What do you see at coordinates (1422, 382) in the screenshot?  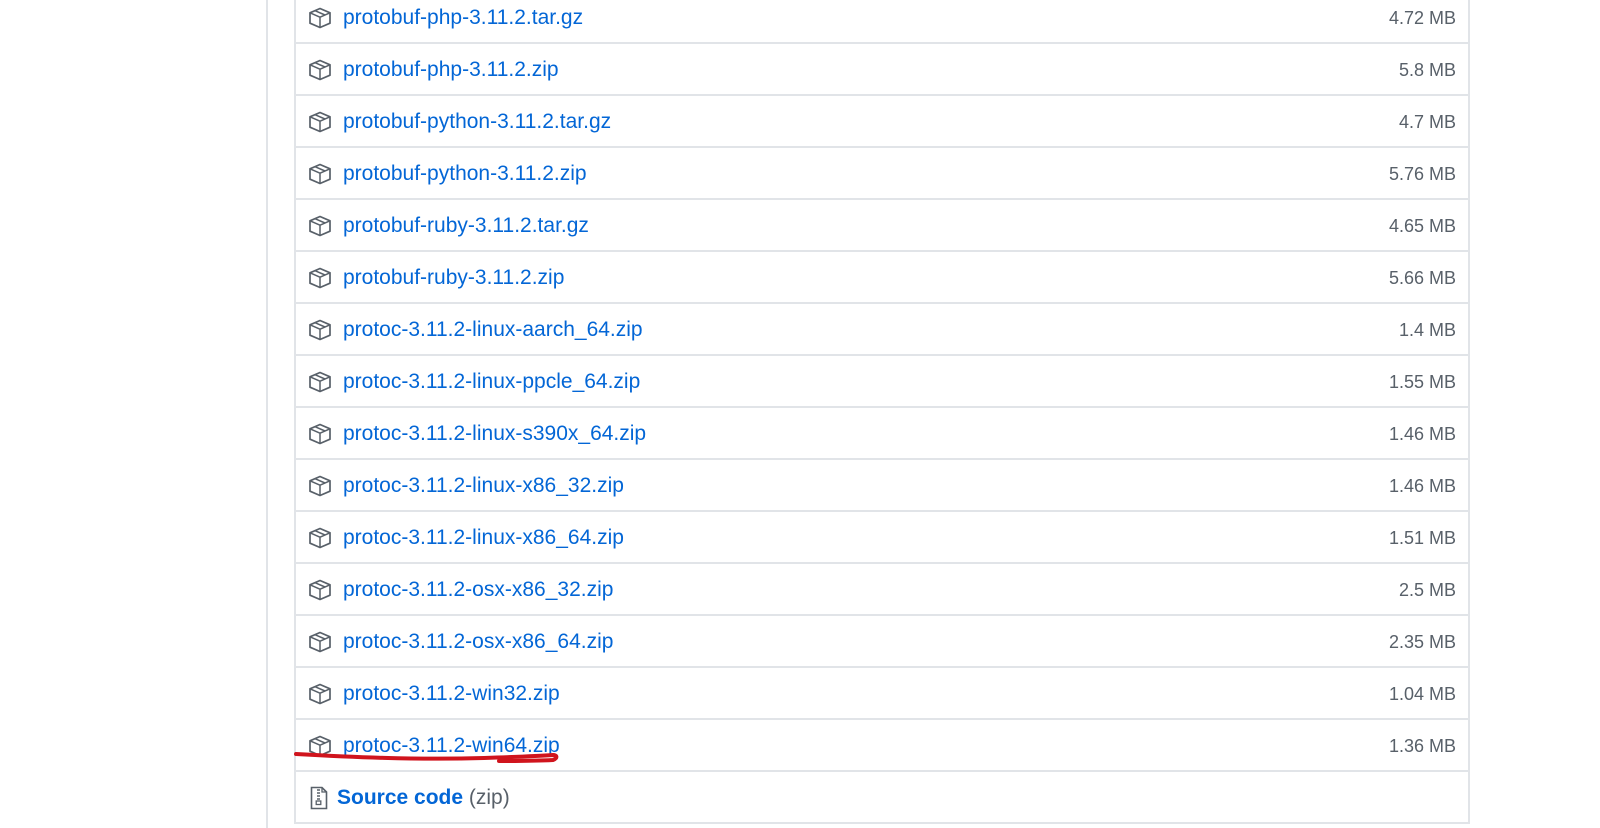 I see `asset-size: 1.55 MB` at bounding box center [1422, 382].